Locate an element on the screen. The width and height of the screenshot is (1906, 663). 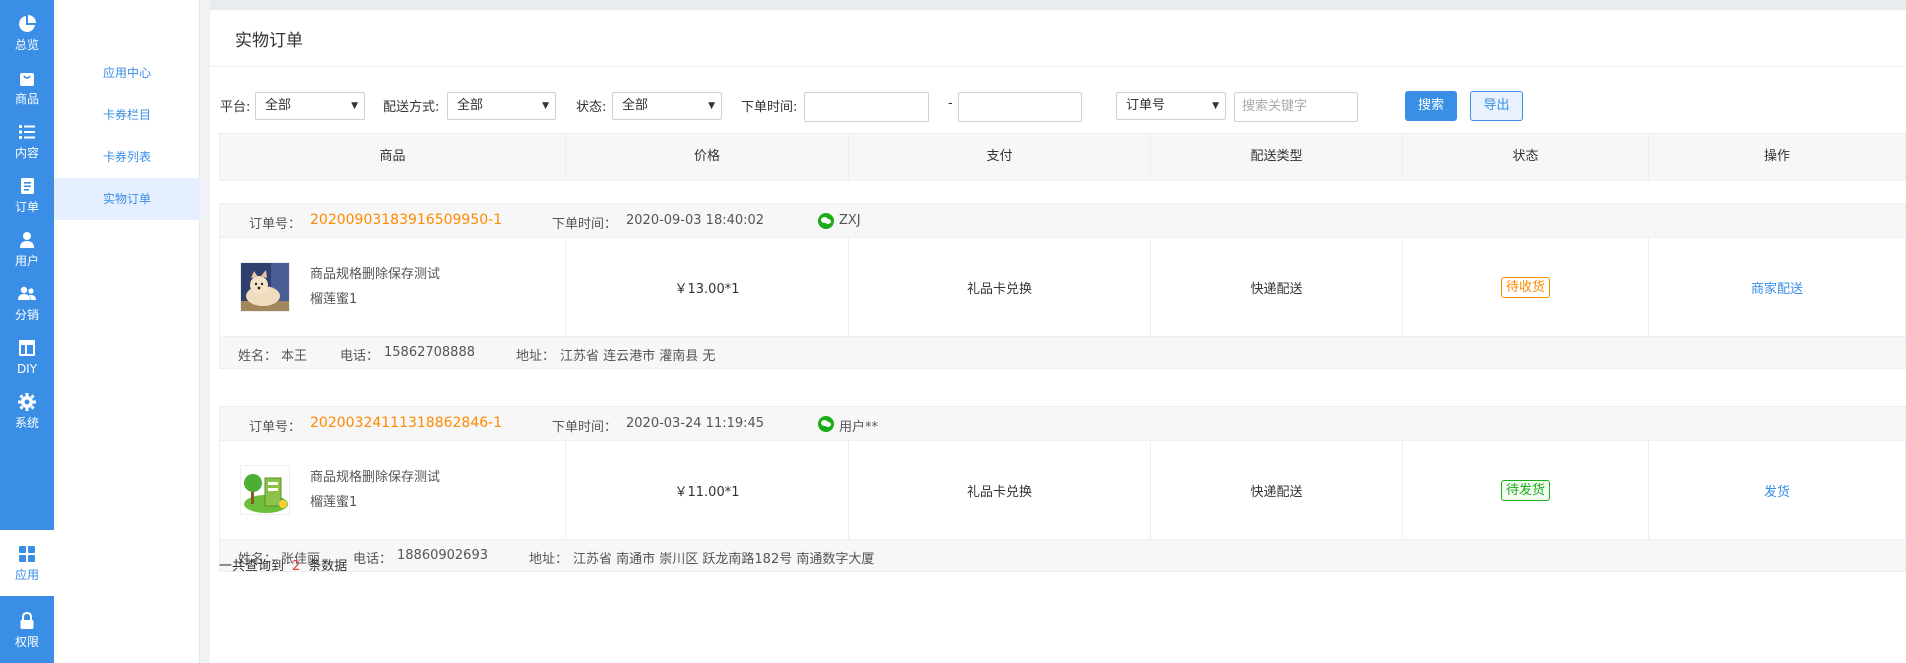
rail-item-label: 总览 is located at coordinates (26, 45).